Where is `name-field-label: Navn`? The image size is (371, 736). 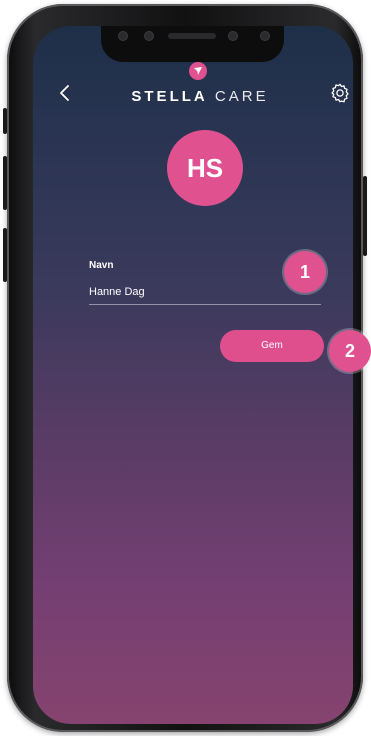 name-field-label: Navn is located at coordinates (101, 265).